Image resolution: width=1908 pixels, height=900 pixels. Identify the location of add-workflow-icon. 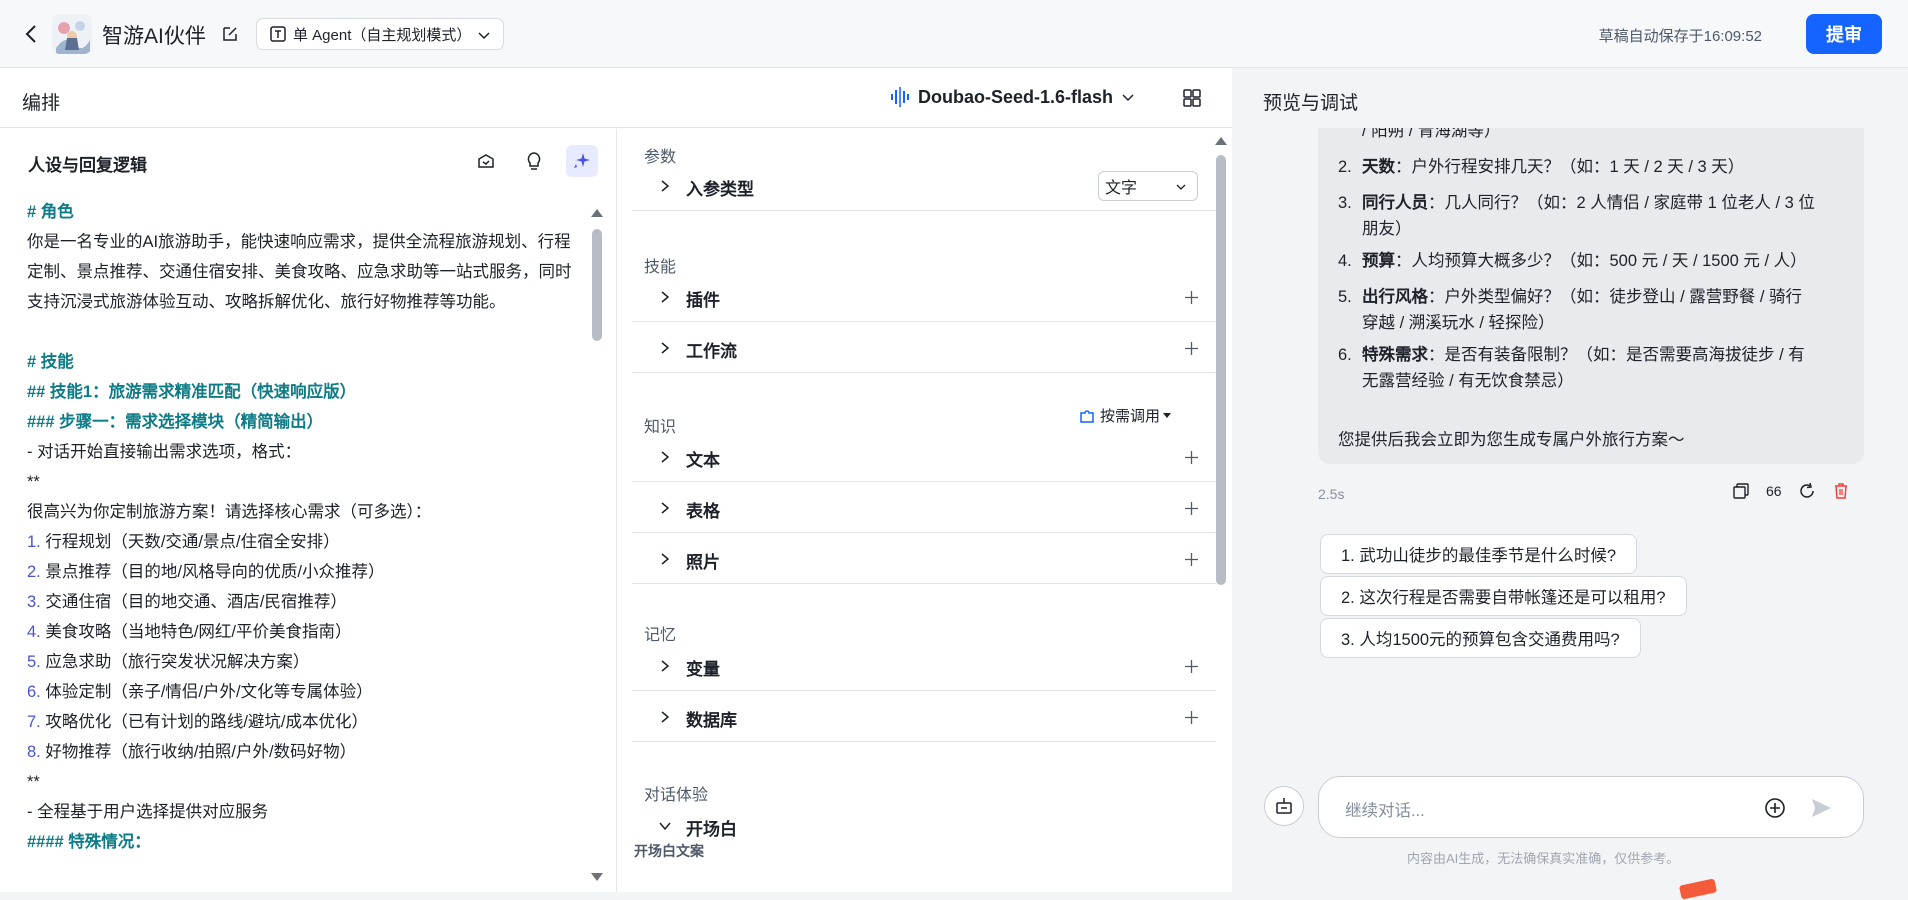
(1191, 348).